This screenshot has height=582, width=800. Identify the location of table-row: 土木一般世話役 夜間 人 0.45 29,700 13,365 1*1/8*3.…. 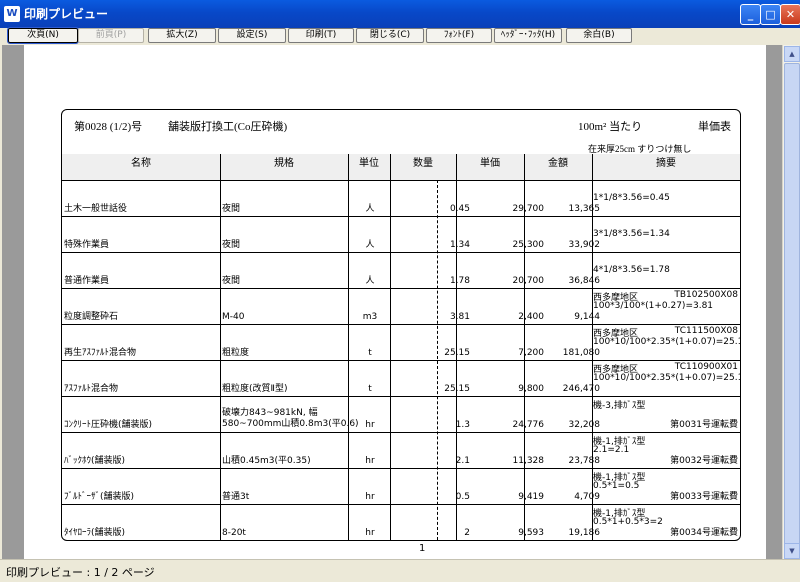
(401, 199).